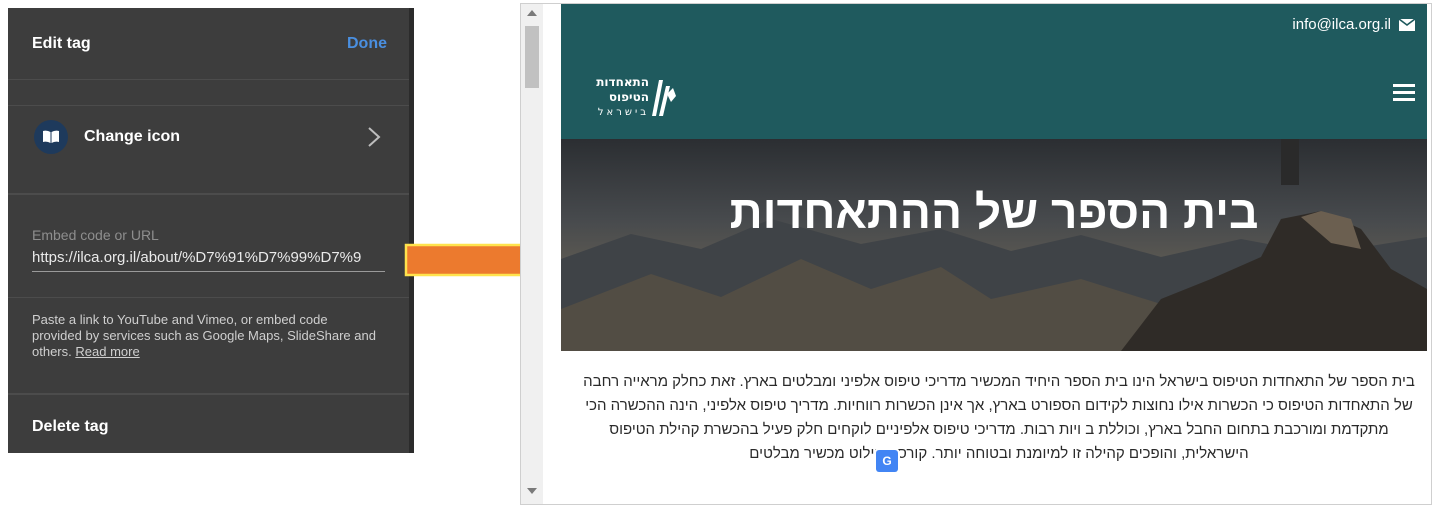 The image size is (1432, 510). What do you see at coordinates (532, 13) in the screenshot?
I see `scroll-up-icon` at bounding box center [532, 13].